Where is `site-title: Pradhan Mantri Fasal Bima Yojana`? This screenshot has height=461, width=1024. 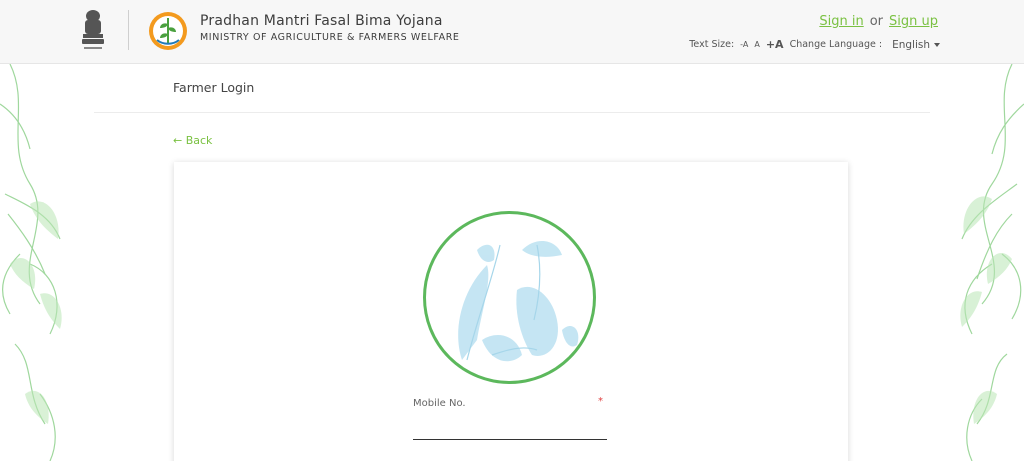 site-title: Pradhan Mantri Fasal Bima Yojana is located at coordinates (321, 21).